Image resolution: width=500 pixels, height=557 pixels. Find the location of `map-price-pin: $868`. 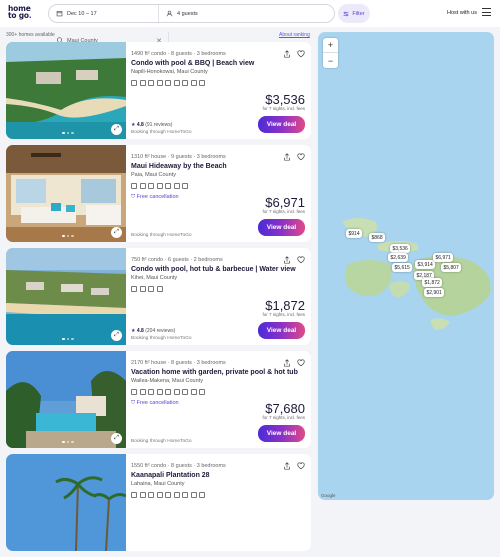

map-price-pin: $868 is located at coordinates (377, 237).